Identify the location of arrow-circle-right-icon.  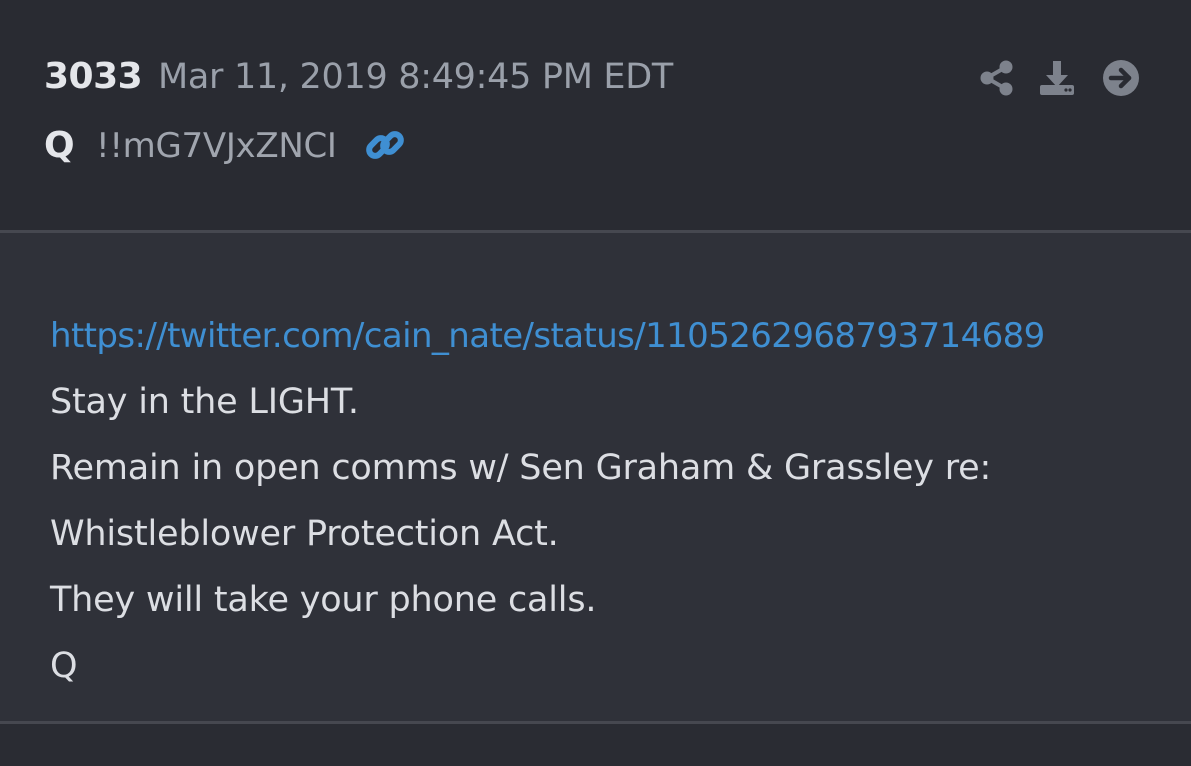
(1121, 78).